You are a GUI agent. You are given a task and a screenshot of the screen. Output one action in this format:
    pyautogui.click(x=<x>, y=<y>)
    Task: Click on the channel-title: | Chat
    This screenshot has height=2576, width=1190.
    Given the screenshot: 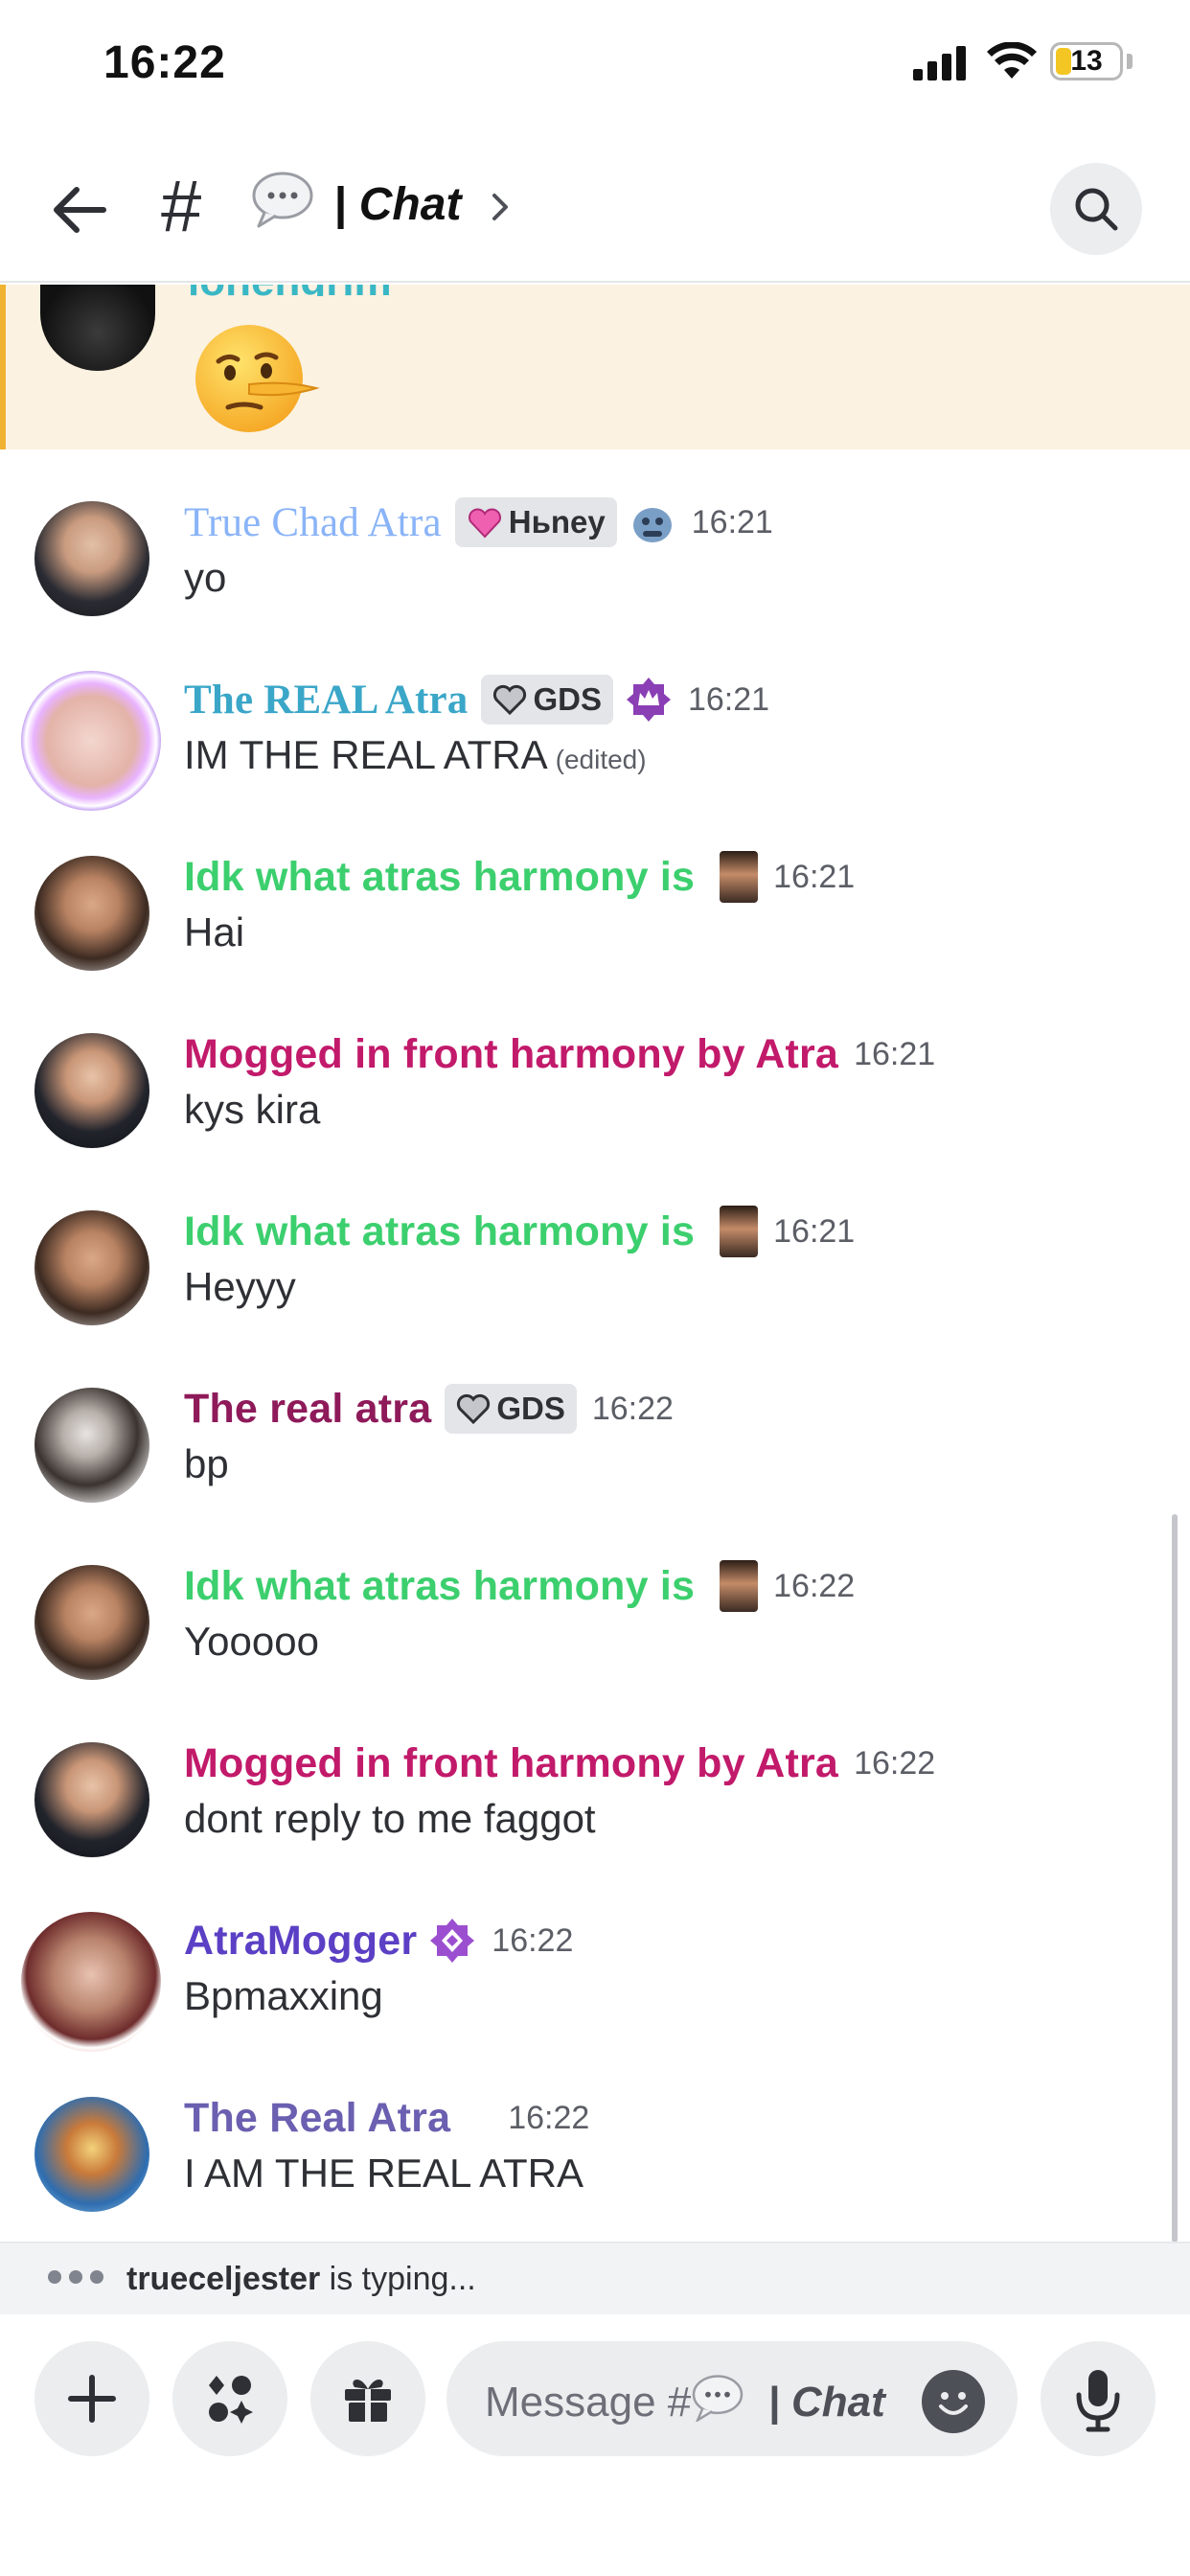 What is the action you would take?
    pyautogui.click(x=397, y=204)
    